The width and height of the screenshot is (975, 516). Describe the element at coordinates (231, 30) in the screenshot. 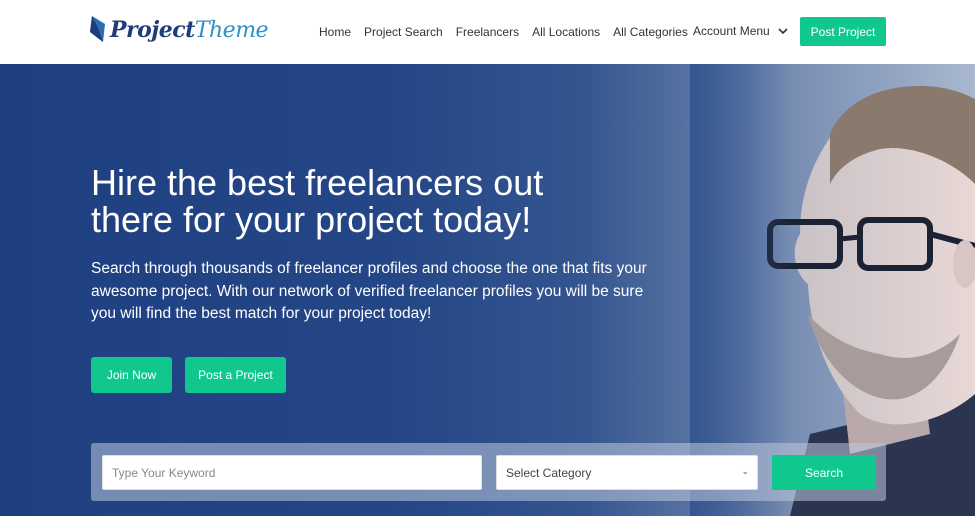

I see `logo-text-theme: Theme` at that location.